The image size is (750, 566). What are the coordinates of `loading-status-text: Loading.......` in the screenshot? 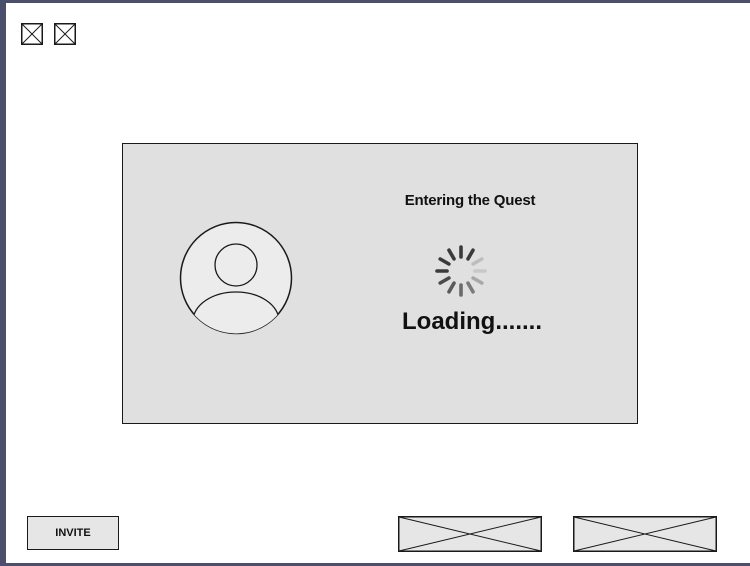 It's located at (472, 321).